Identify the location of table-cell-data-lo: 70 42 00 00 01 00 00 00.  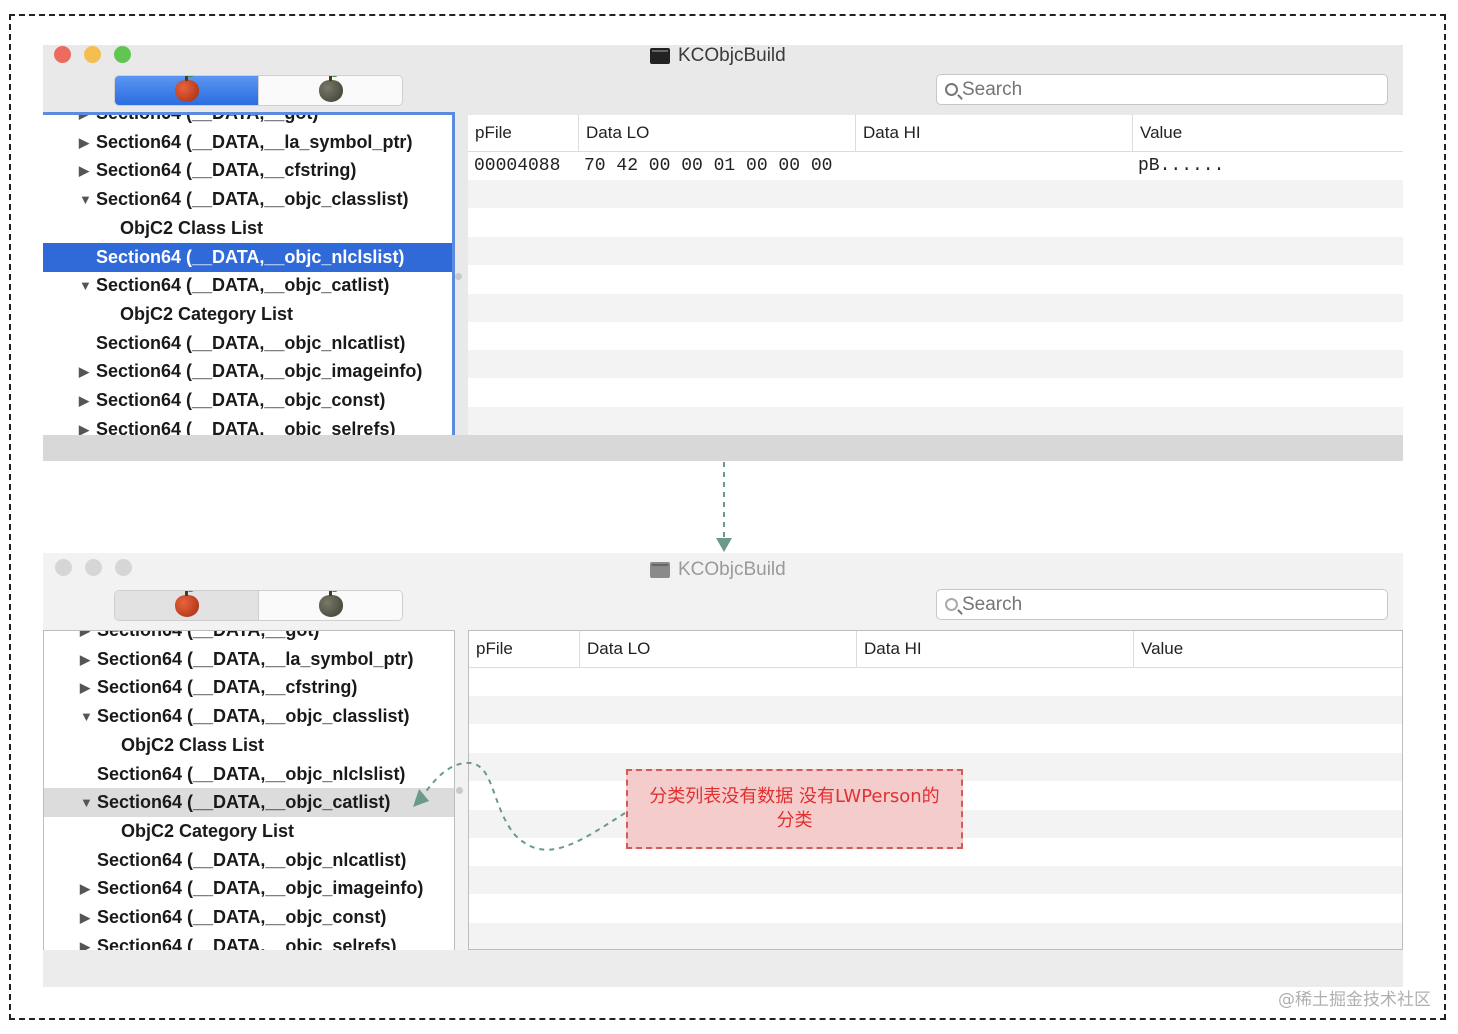
(708, 166).